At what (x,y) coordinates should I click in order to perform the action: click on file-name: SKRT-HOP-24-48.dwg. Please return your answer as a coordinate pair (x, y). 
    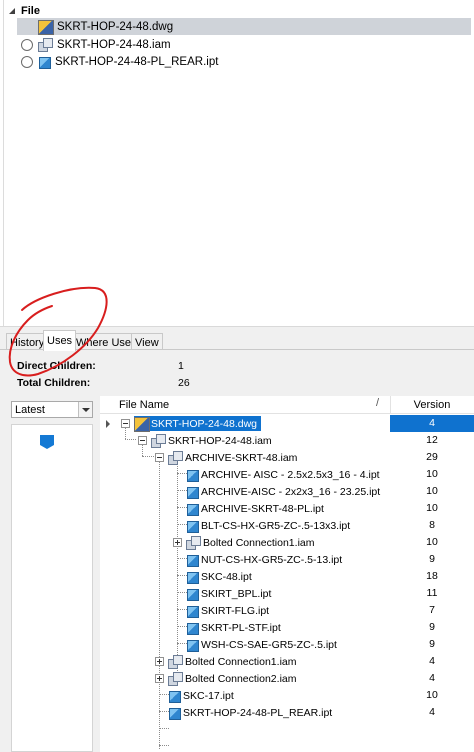
    Looking at the image, I should click on (115, 26).